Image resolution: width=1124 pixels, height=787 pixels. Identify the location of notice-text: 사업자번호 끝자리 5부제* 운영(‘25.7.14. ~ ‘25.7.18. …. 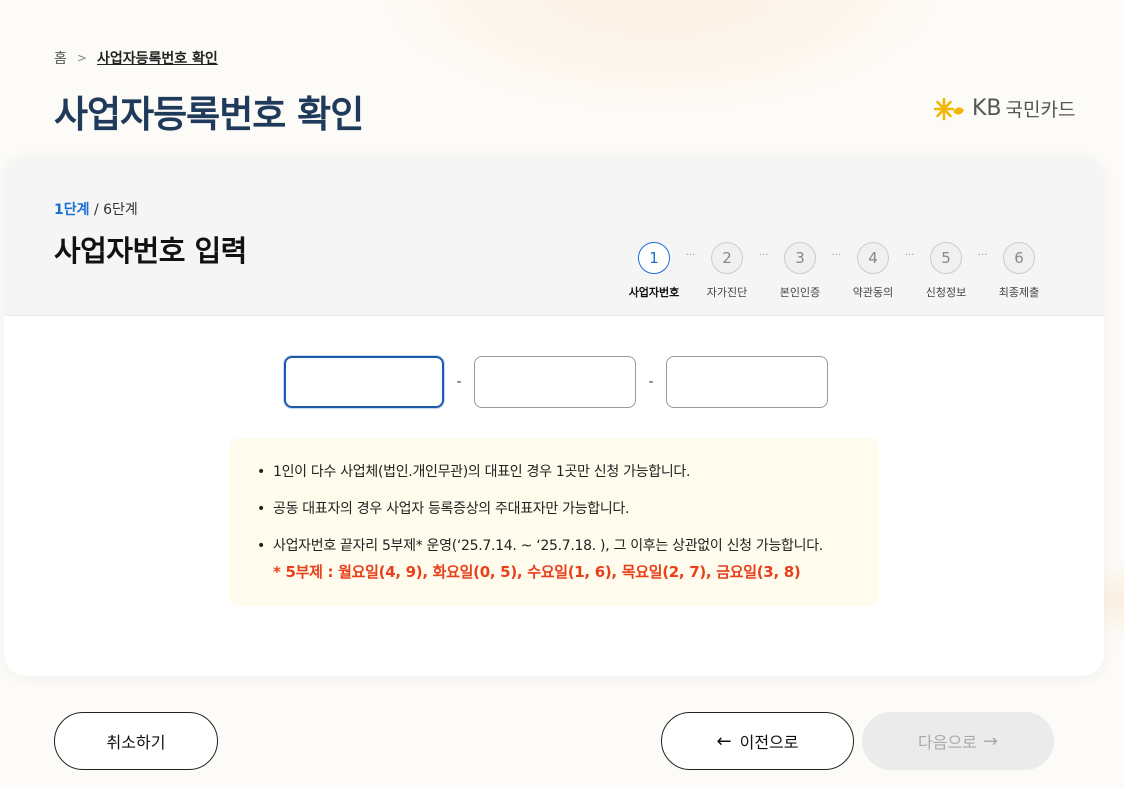
(548, 546).